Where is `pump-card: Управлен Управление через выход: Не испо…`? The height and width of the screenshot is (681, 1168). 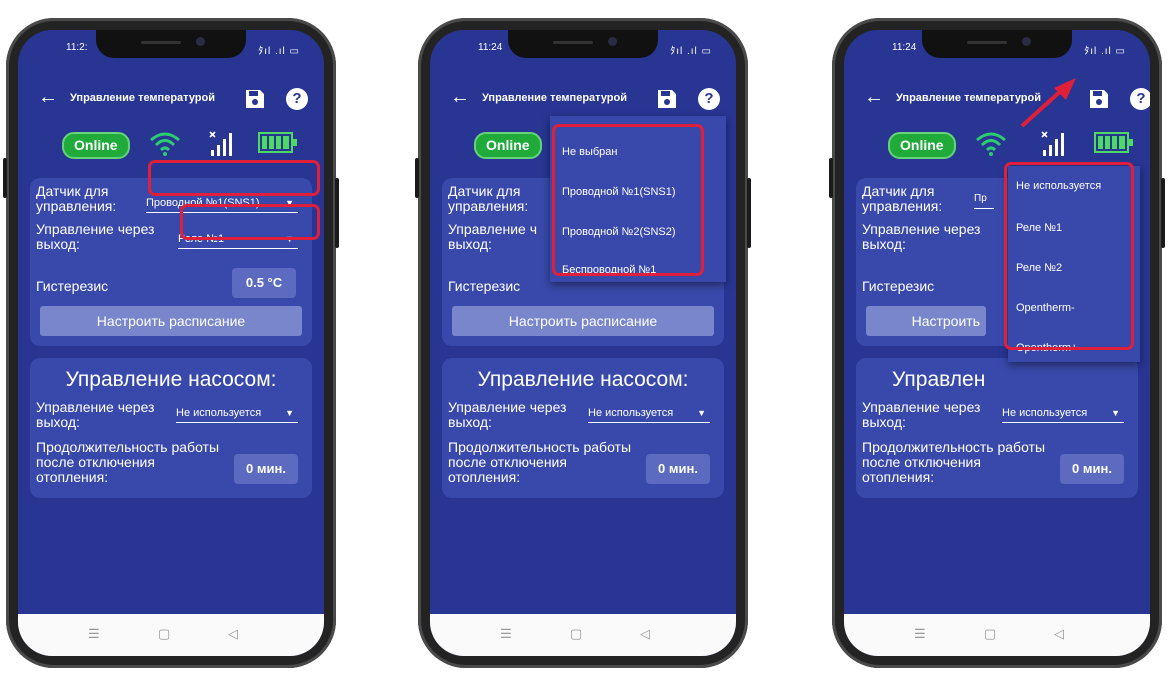 pump-card: Управлен Управление через выход: Не испо… is located at coordinates (997, 428).